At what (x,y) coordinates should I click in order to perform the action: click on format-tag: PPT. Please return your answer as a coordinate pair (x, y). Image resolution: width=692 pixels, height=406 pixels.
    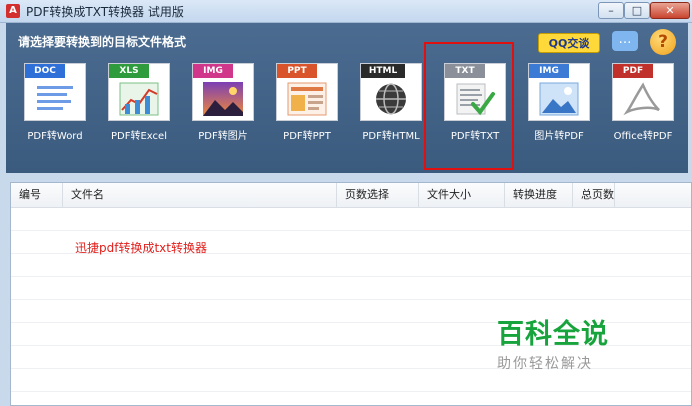
    Looking at the image, I should click on (297, 71).